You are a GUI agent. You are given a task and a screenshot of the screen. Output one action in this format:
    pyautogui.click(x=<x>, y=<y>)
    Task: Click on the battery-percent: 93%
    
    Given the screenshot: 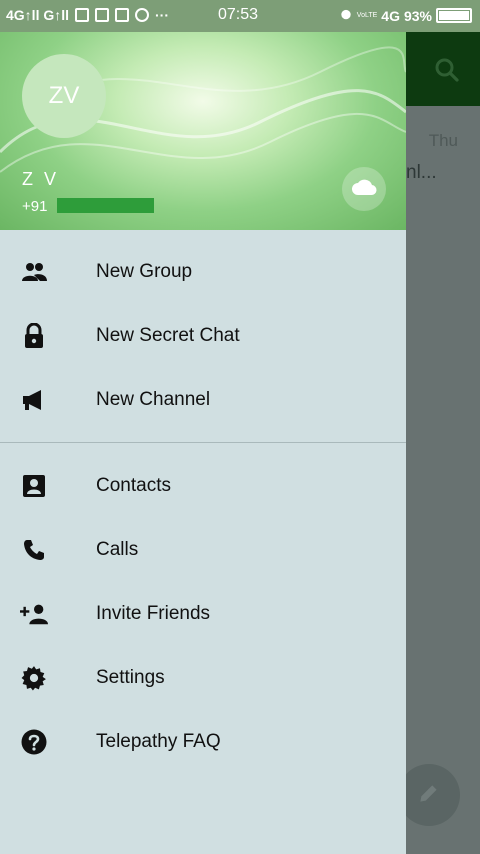 What is the action you would take?
    pyautogui.click(x=417, y=15)
    